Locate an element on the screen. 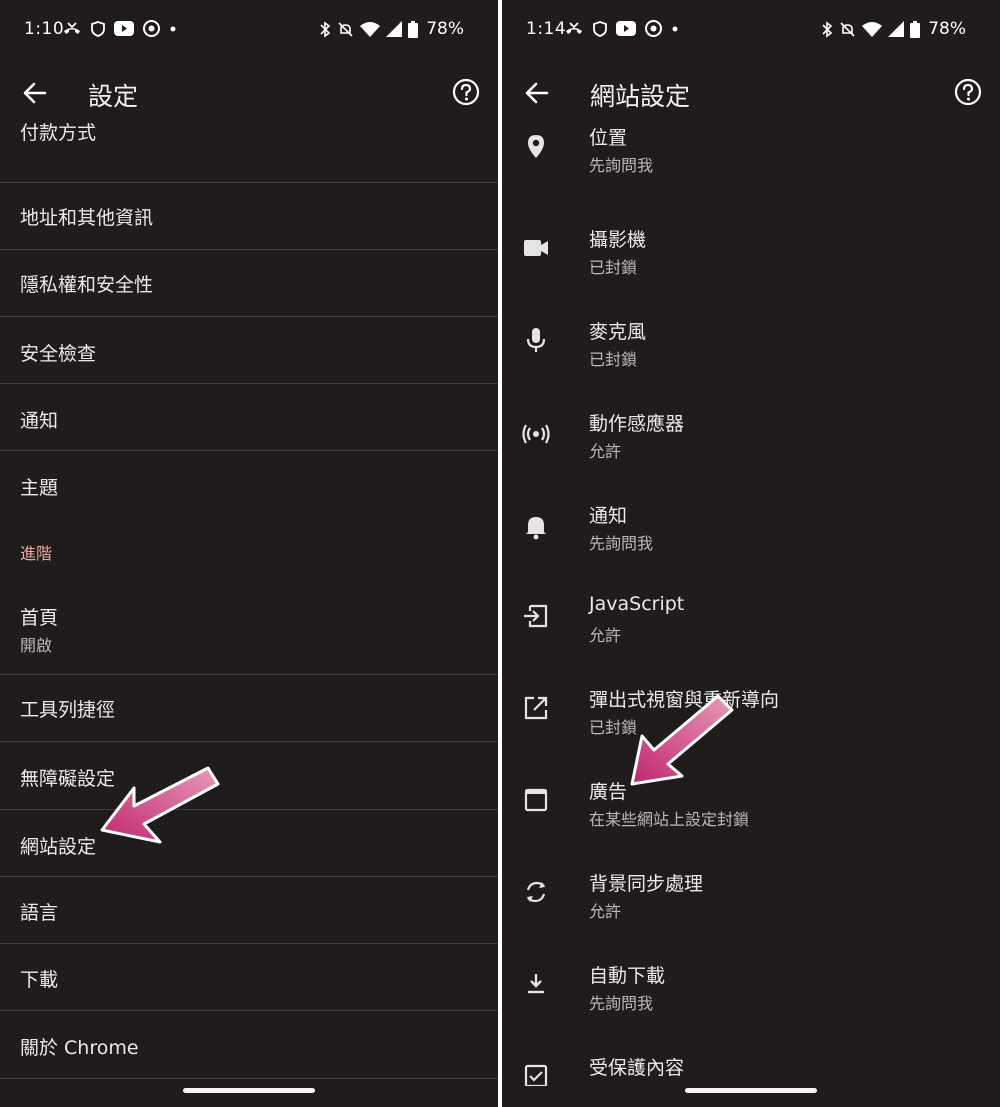  ads-icon is located at coordinates (536, 800).